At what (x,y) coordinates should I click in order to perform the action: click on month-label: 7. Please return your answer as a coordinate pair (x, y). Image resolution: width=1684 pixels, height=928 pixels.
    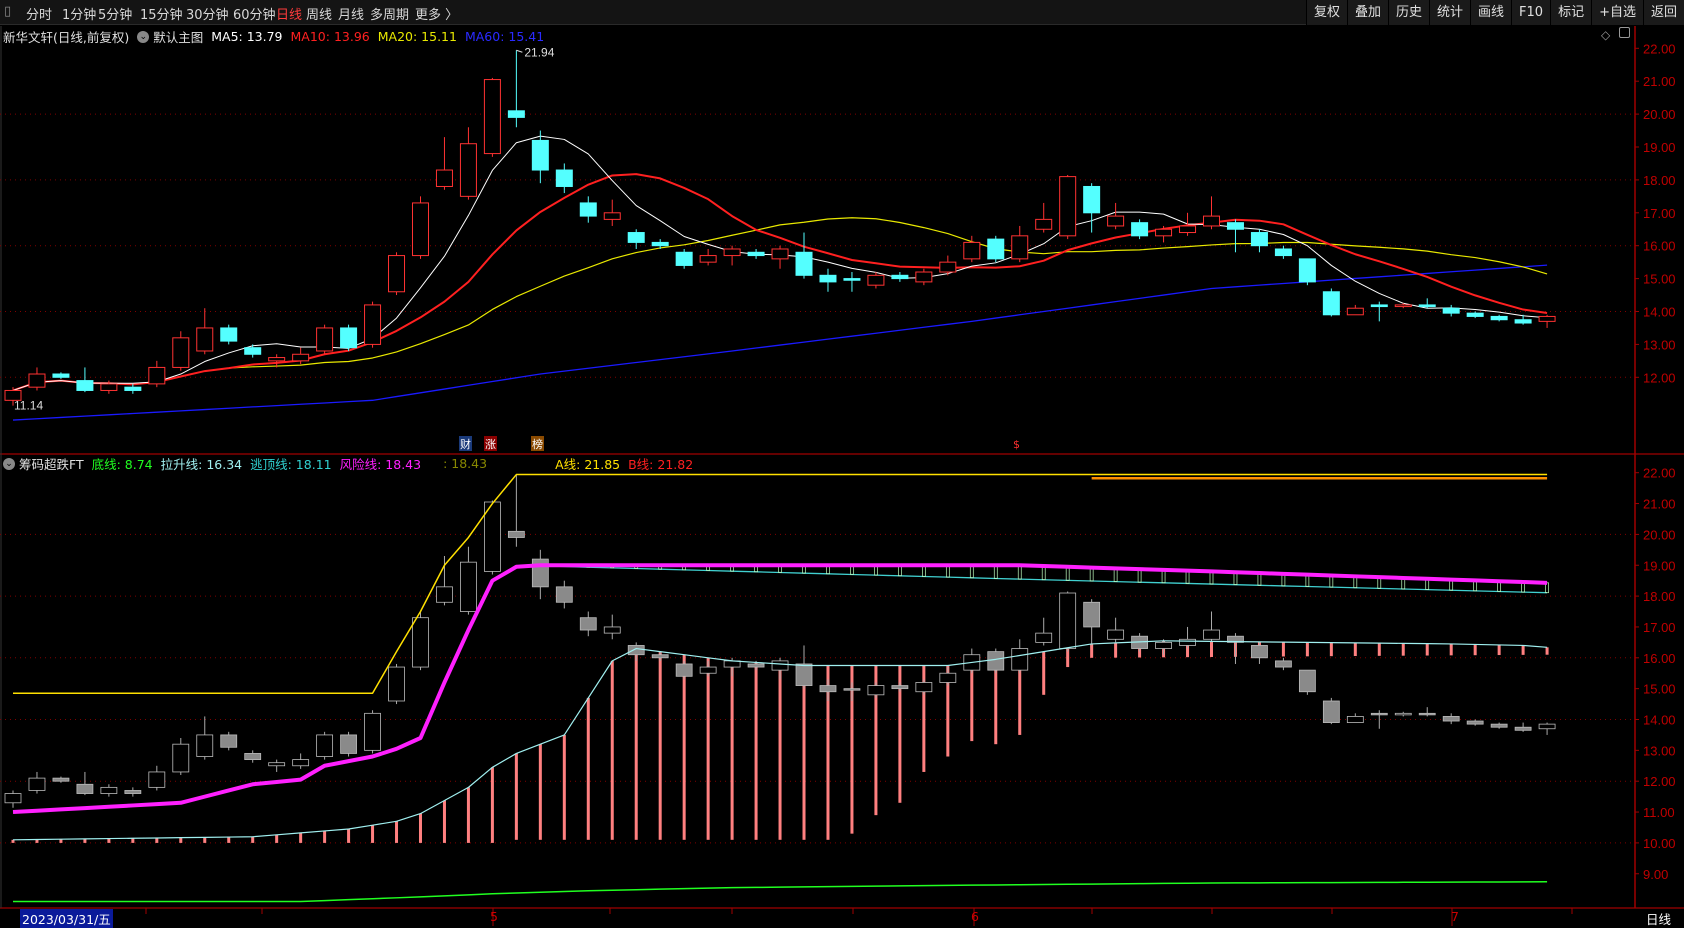
    Looking at the image, I should click on (1455, 916).